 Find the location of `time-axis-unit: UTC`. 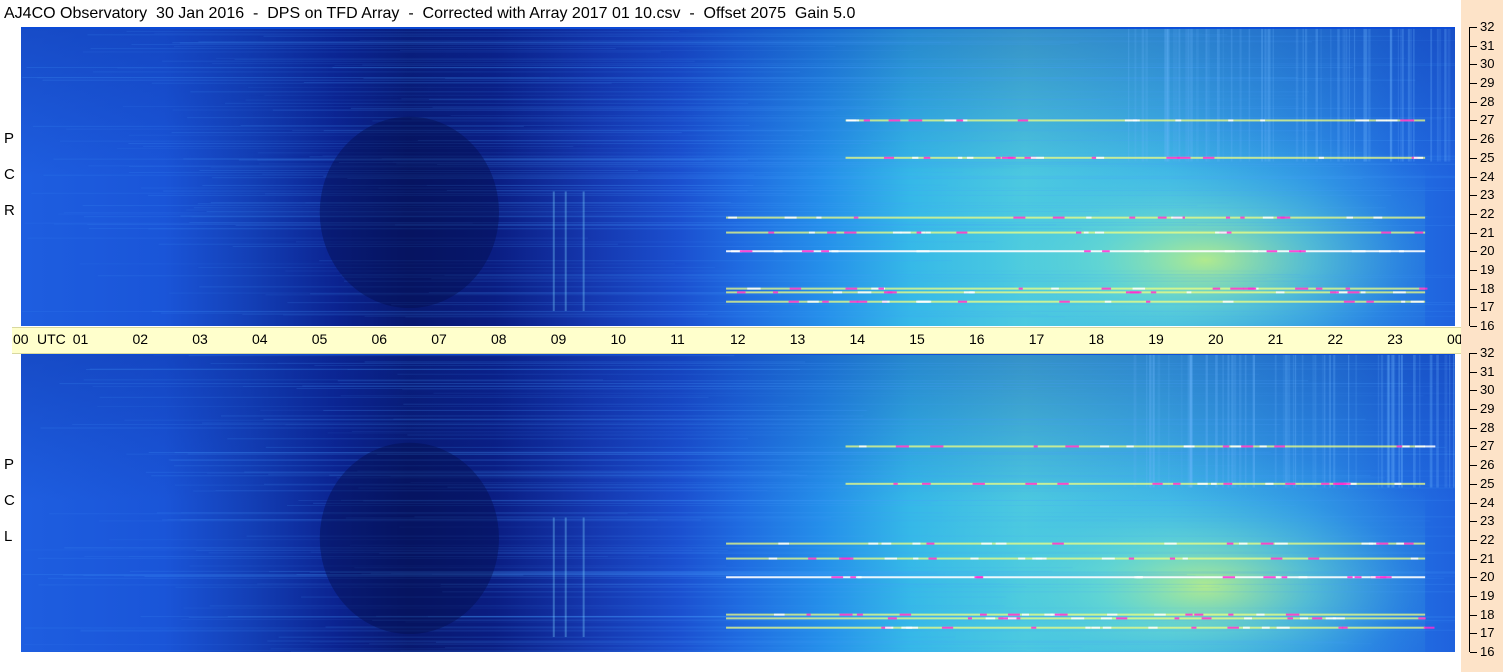

time-axis-unit: UTC is located at coordinates (51, 339).